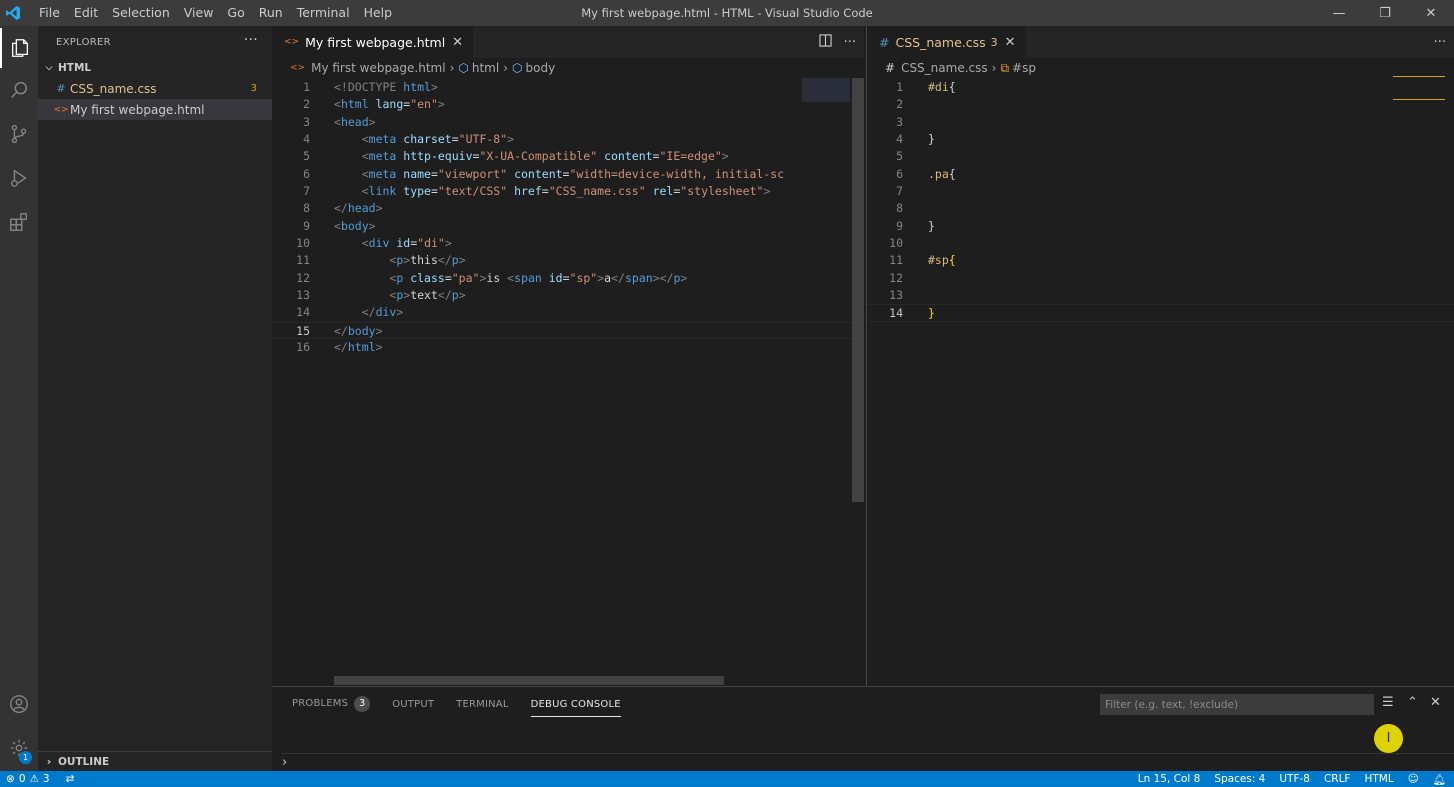 The width and height of the screenshot is (1454, 787). I want to click on code-line: 2, so click(1160, 104).